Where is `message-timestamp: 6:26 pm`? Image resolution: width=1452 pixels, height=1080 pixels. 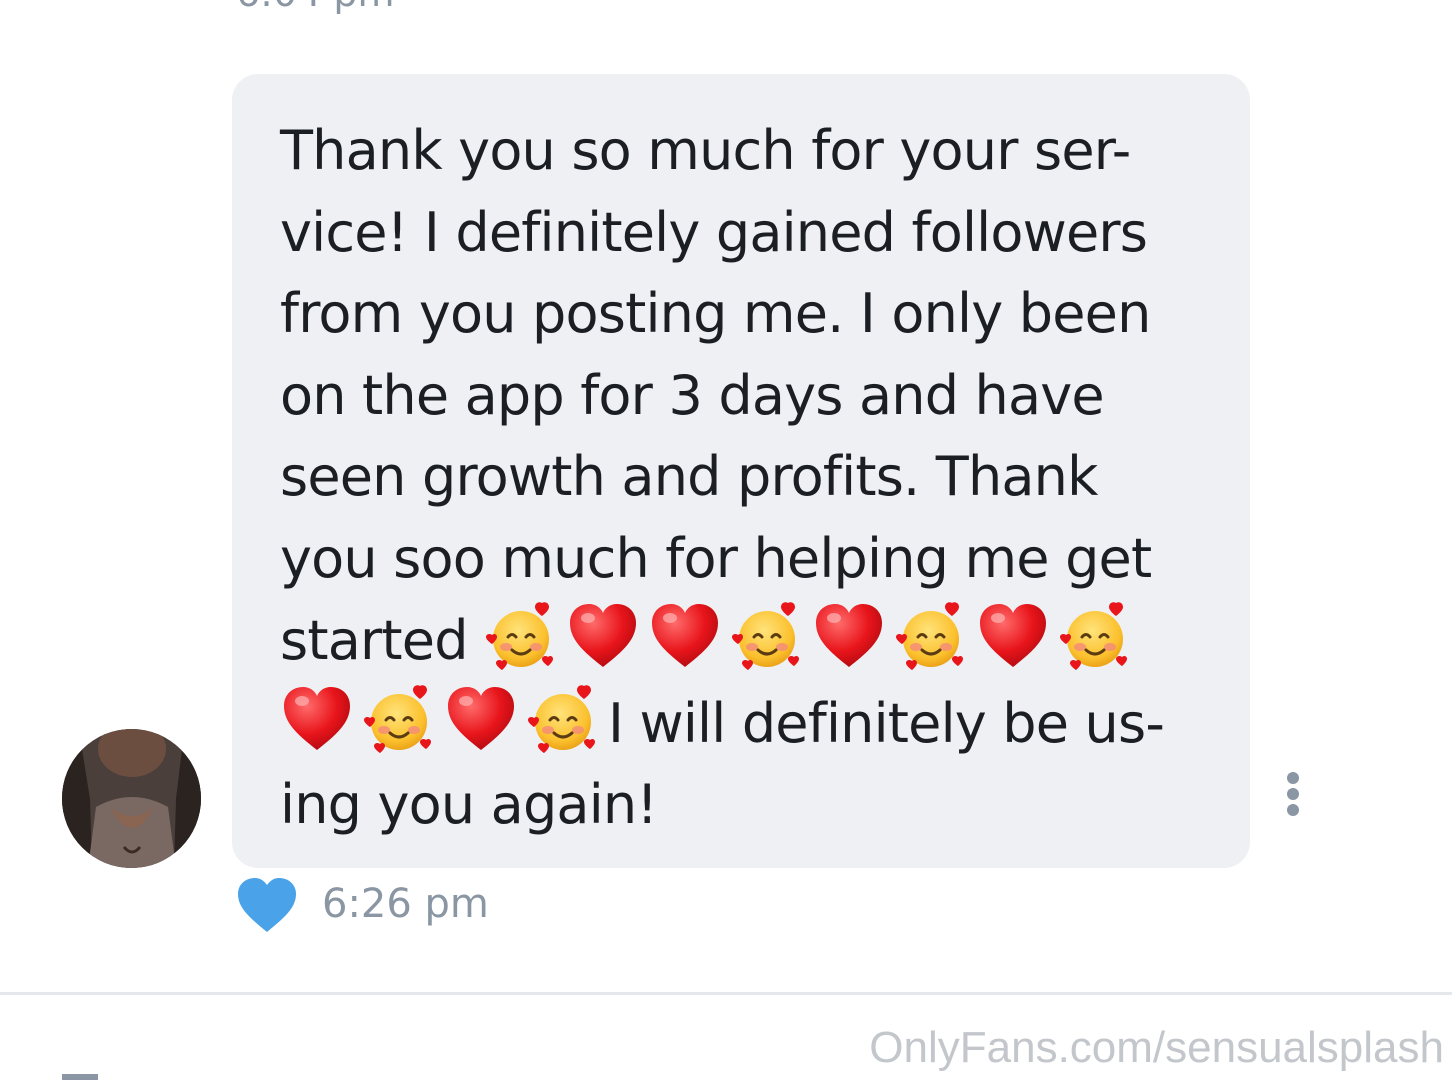
message-timestamp: 6:26 pm is located at coordinates (405, 904).